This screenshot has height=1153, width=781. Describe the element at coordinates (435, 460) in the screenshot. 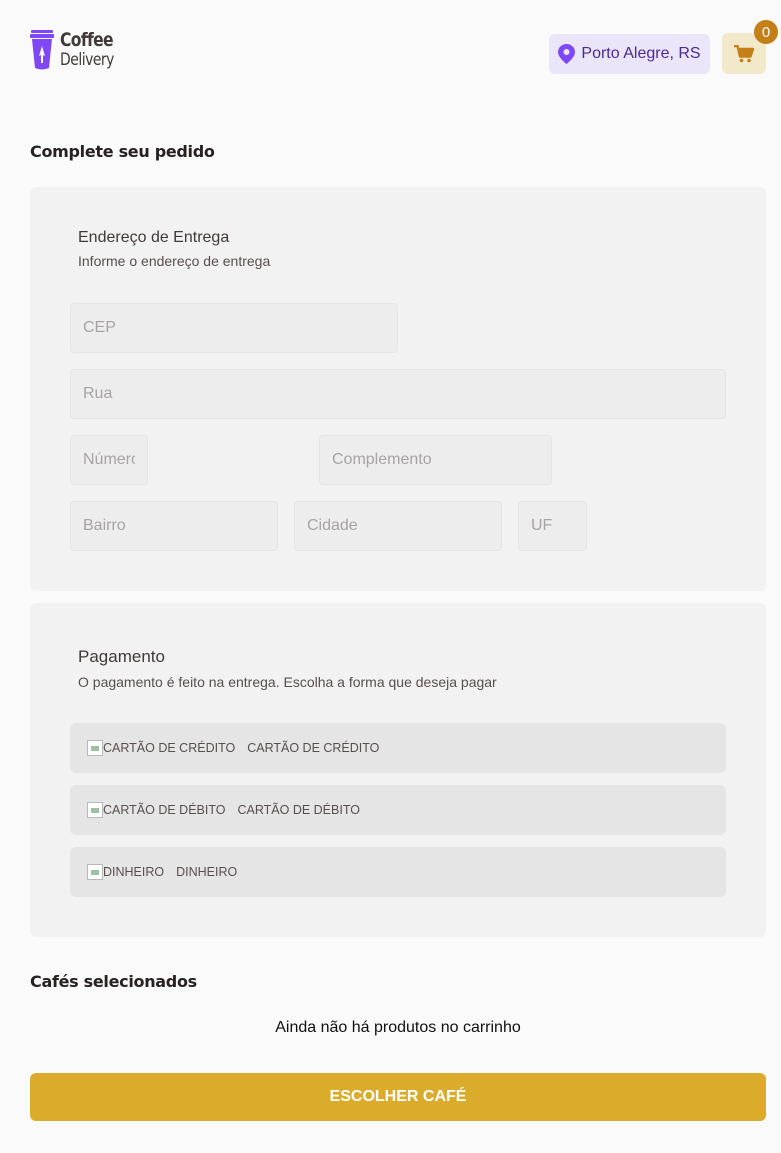

I see `complemento-input` at that location.